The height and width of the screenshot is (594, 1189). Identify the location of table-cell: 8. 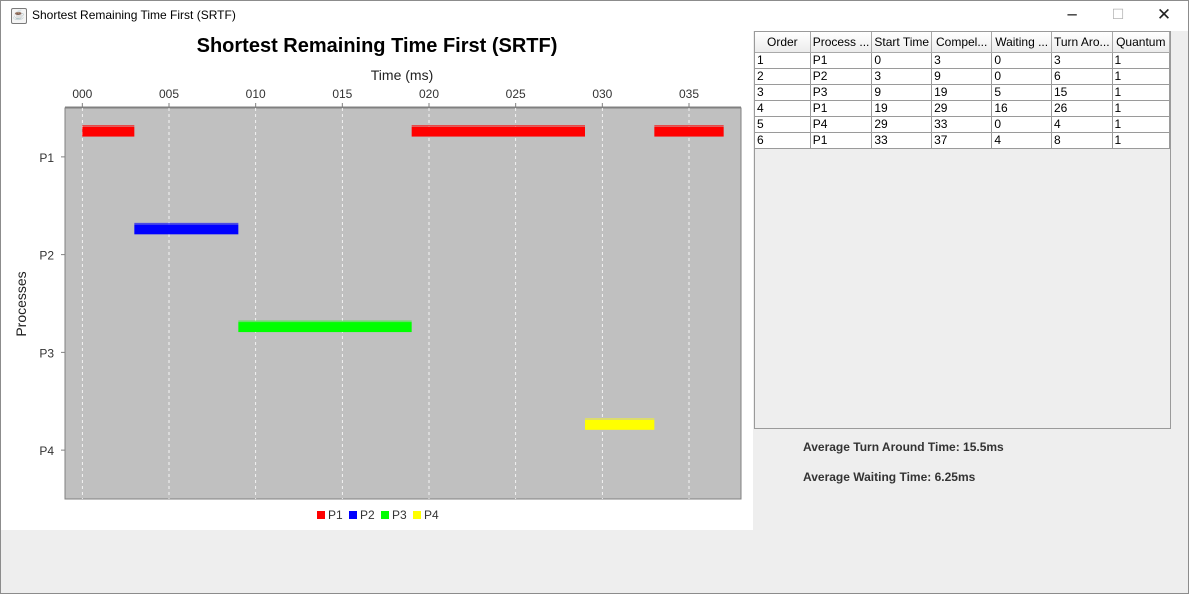
(1082, 140).